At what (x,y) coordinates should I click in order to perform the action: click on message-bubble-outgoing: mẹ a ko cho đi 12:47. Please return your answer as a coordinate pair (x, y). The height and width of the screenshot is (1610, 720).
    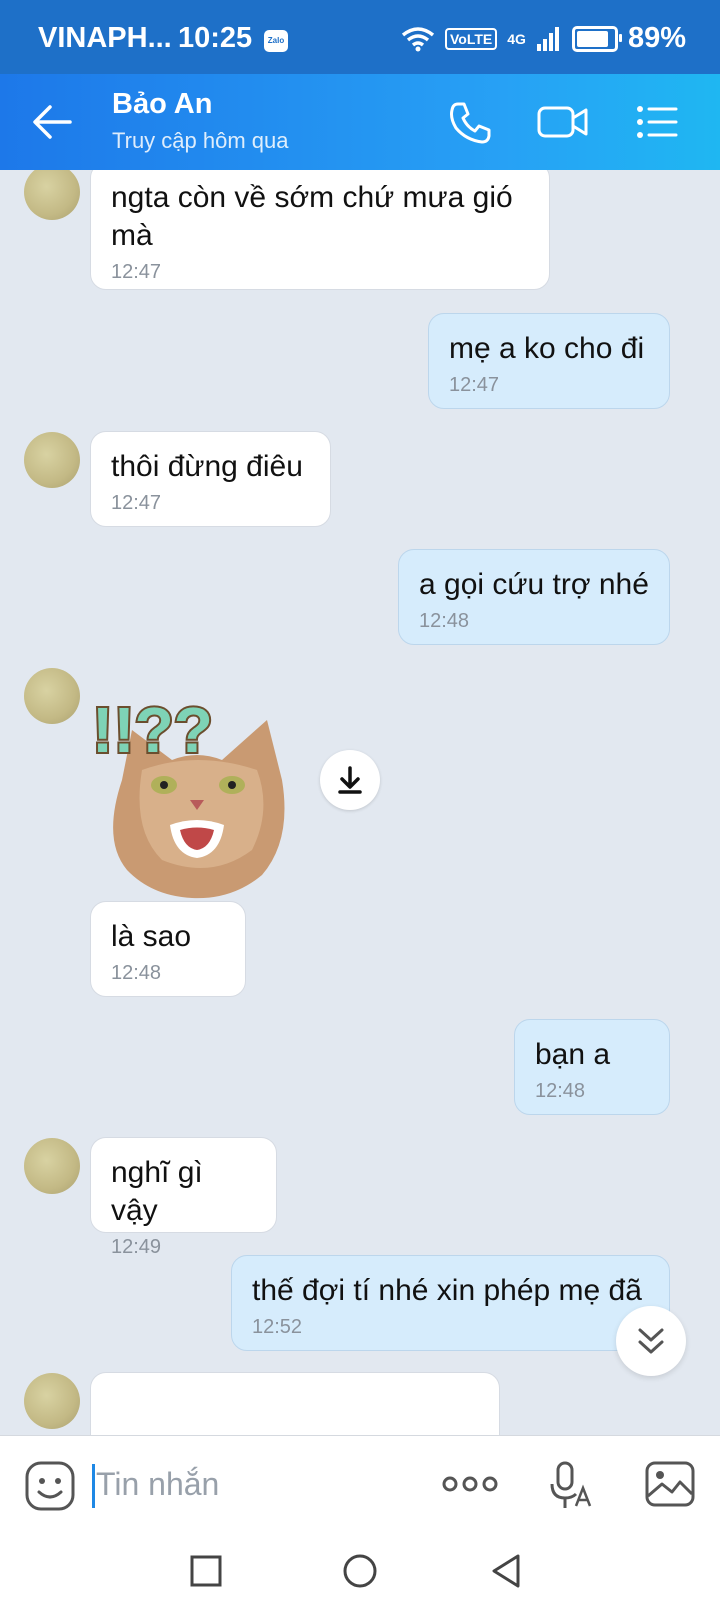
    Looking at the image, I should click on (549, 361).